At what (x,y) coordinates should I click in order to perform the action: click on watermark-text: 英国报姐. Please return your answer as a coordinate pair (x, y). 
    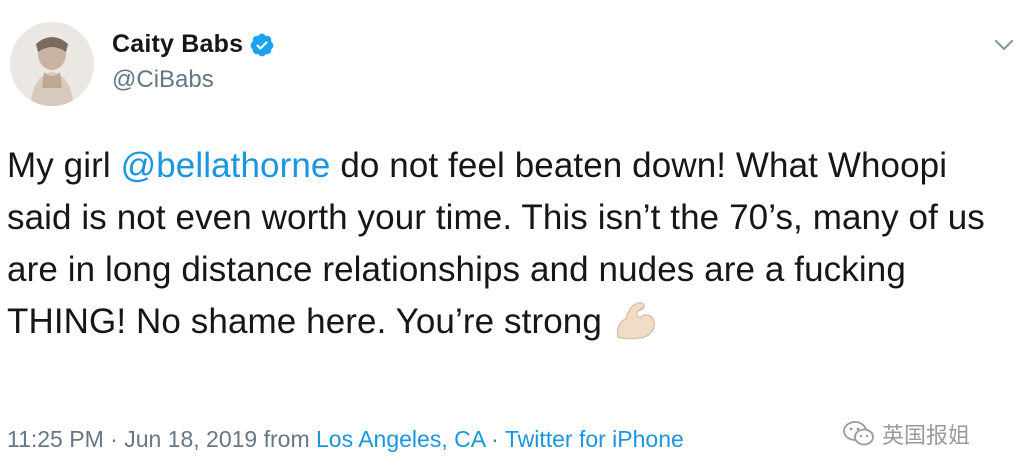
    Looking at the image, I should click on (926, 436).